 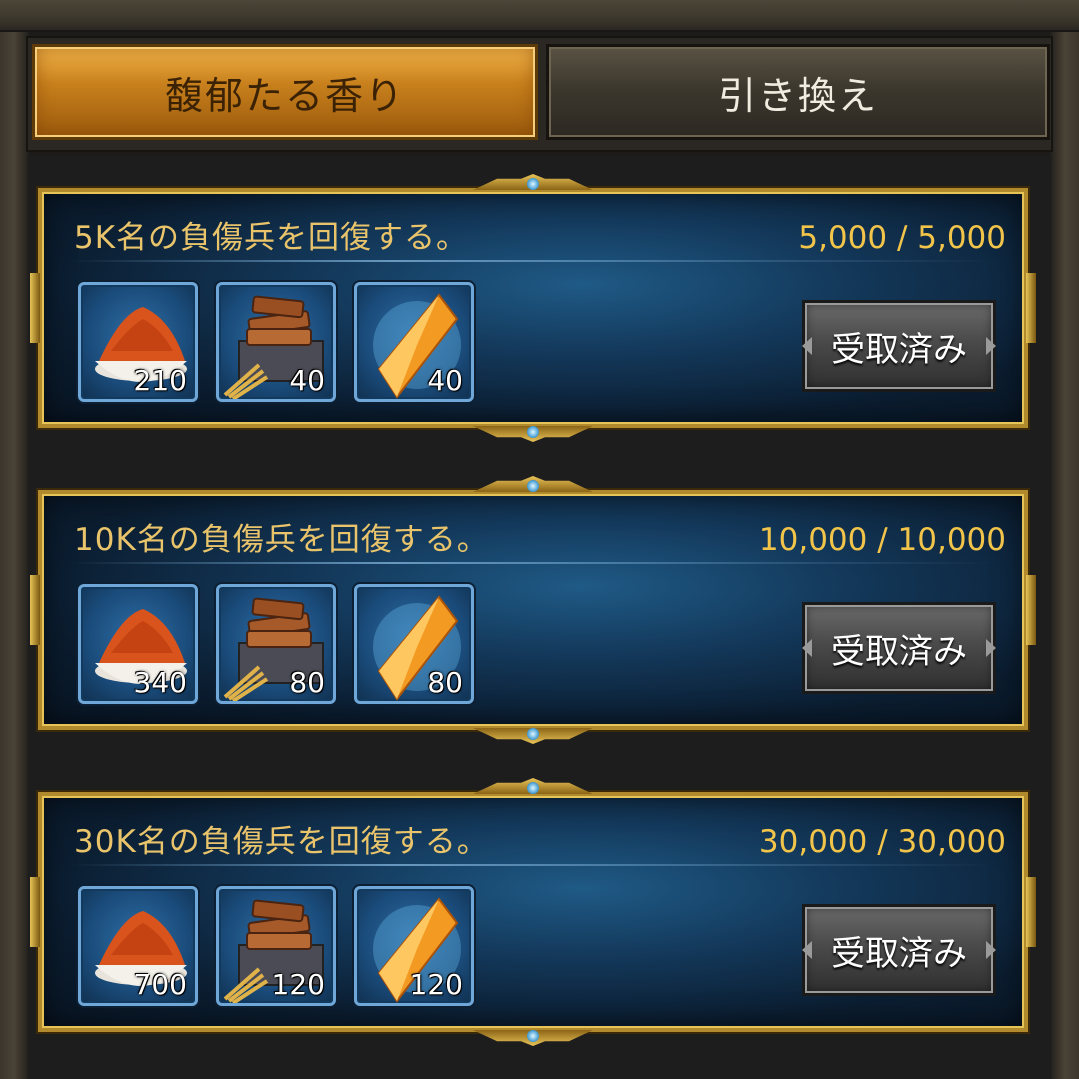 I want to click on reward-quantity: 700, so click(x=160, y=984).